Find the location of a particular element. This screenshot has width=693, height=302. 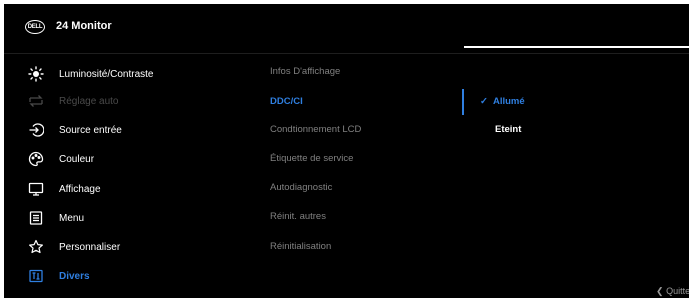

menu-item-color: Couleur is located at coordinates (129, 159).